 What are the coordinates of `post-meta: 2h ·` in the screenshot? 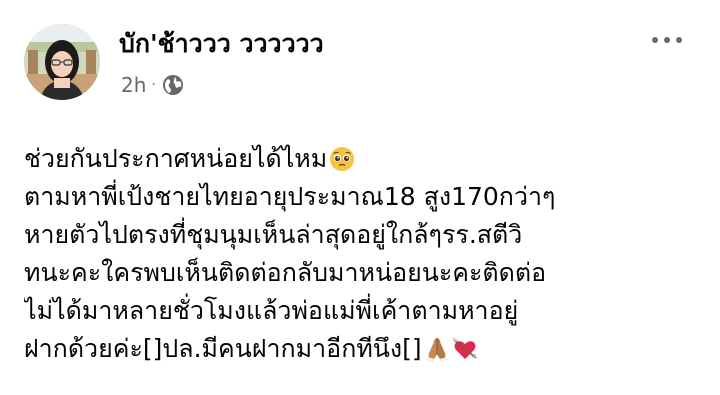 It's located at (152, 85).